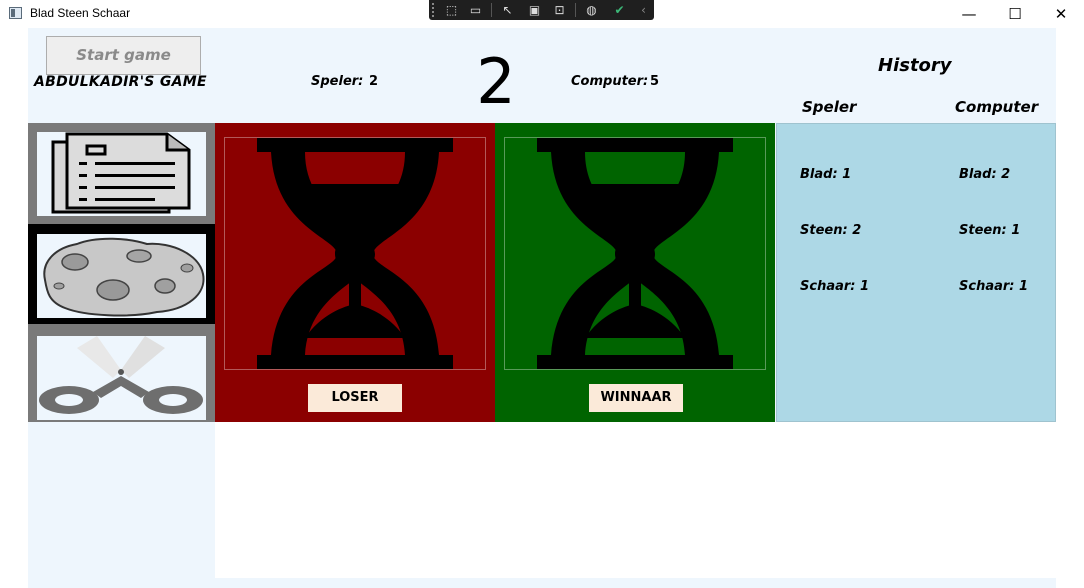  Describe the element at coordinates (985, 174) in the screenshot. I see `history-computer-blad: Blad: 2` at that location.